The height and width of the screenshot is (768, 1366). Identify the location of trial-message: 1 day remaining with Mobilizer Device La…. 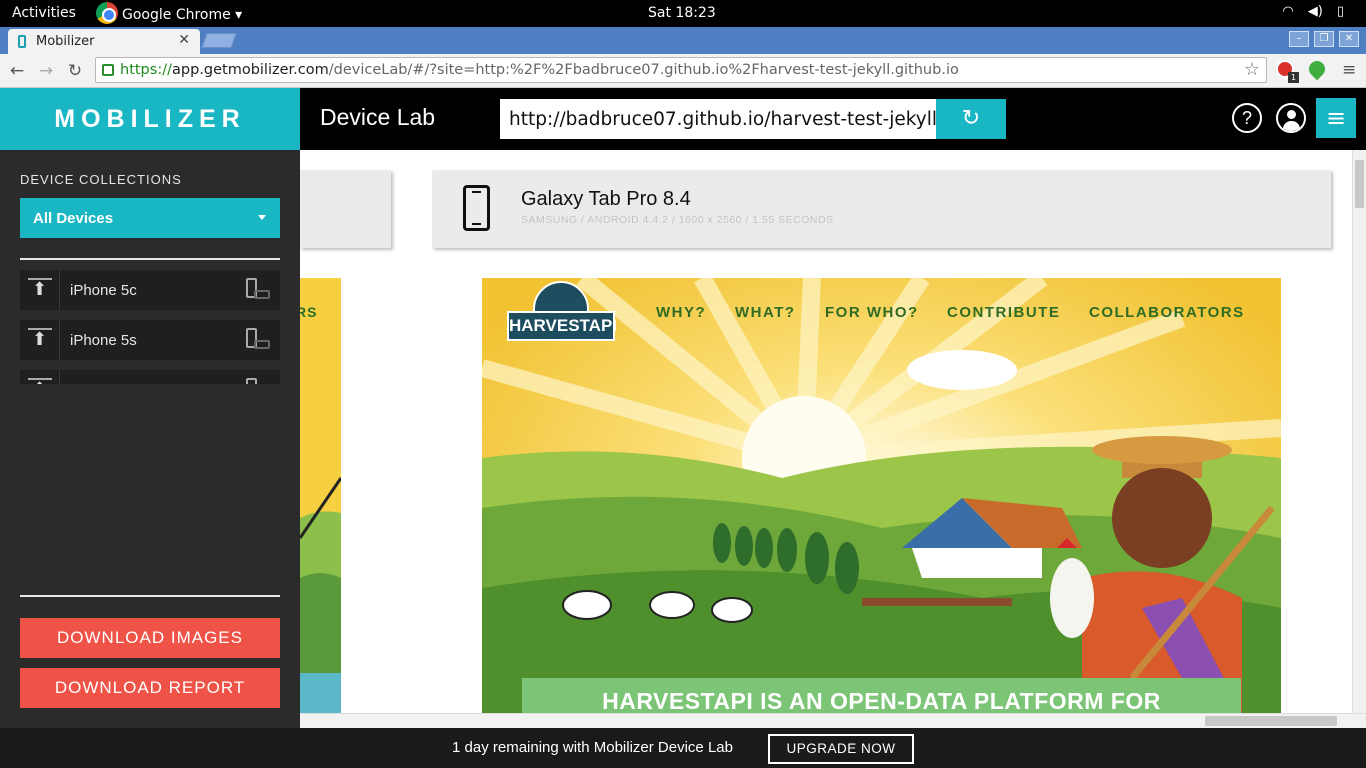
(592, 747).